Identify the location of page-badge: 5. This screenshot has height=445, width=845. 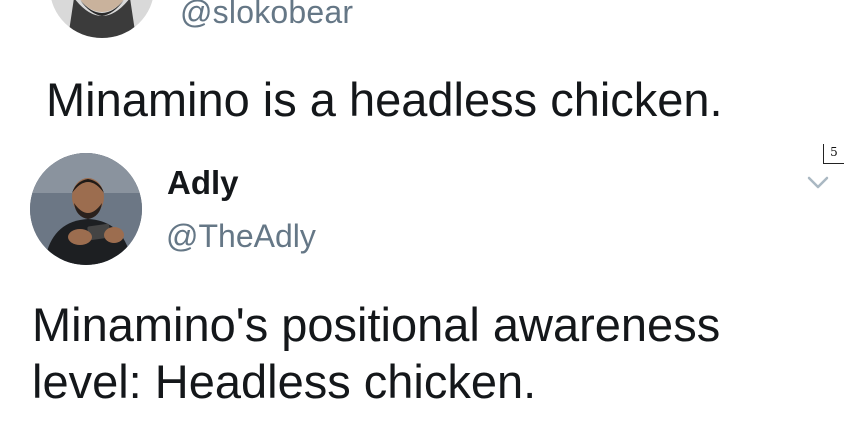
(833, 154).